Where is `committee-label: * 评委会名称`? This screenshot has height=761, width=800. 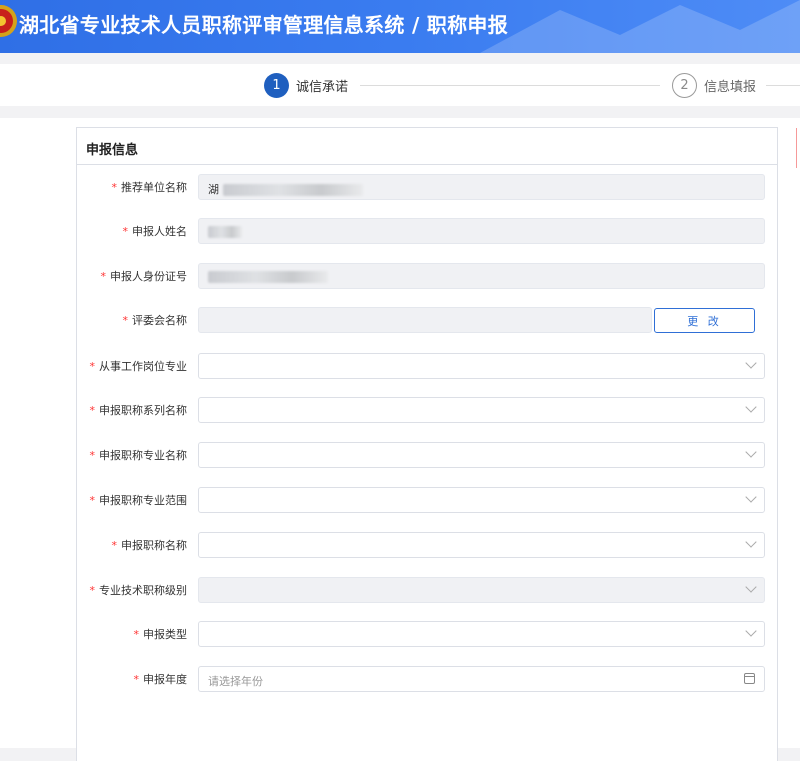 committee-label: * 评委会名称 is located at coordinates (155, 320).